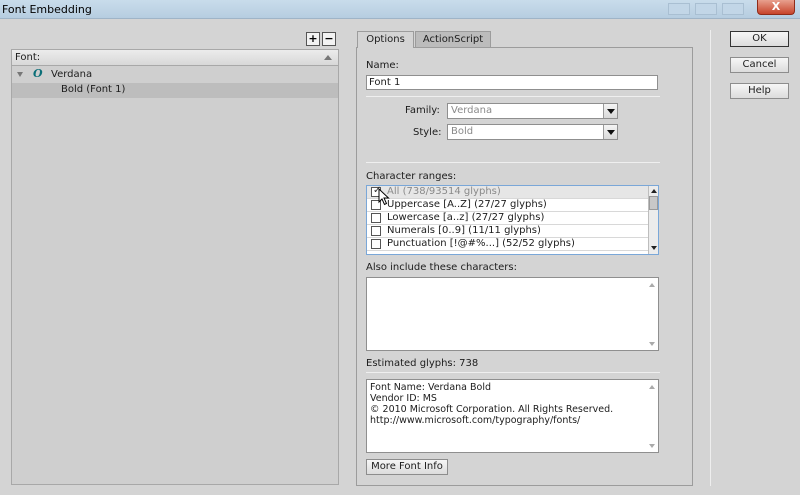  Describe the element at coordinates (175, 90) in the screenshot. I see `tree-item-style-selected: Bold (Font 1)` at that location.